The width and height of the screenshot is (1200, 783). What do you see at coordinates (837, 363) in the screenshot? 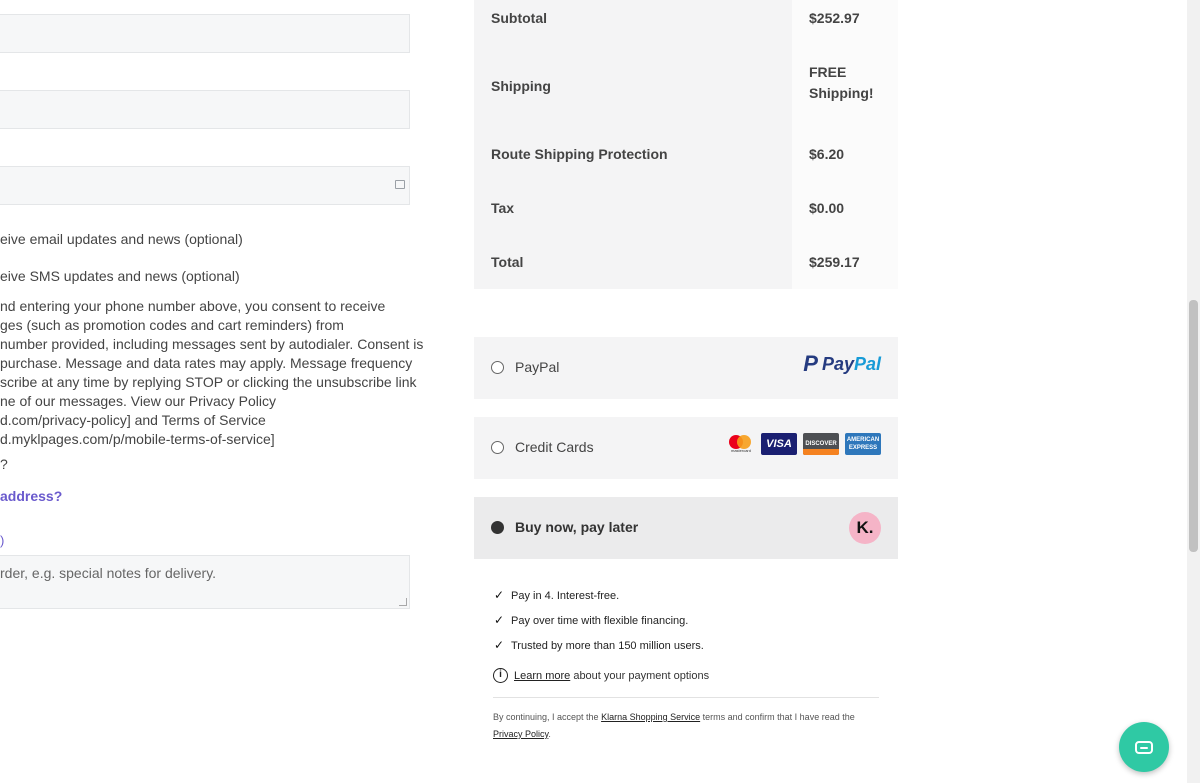
I see `paypal-logo-text-a: Pay` at bounding box center [837, 363].